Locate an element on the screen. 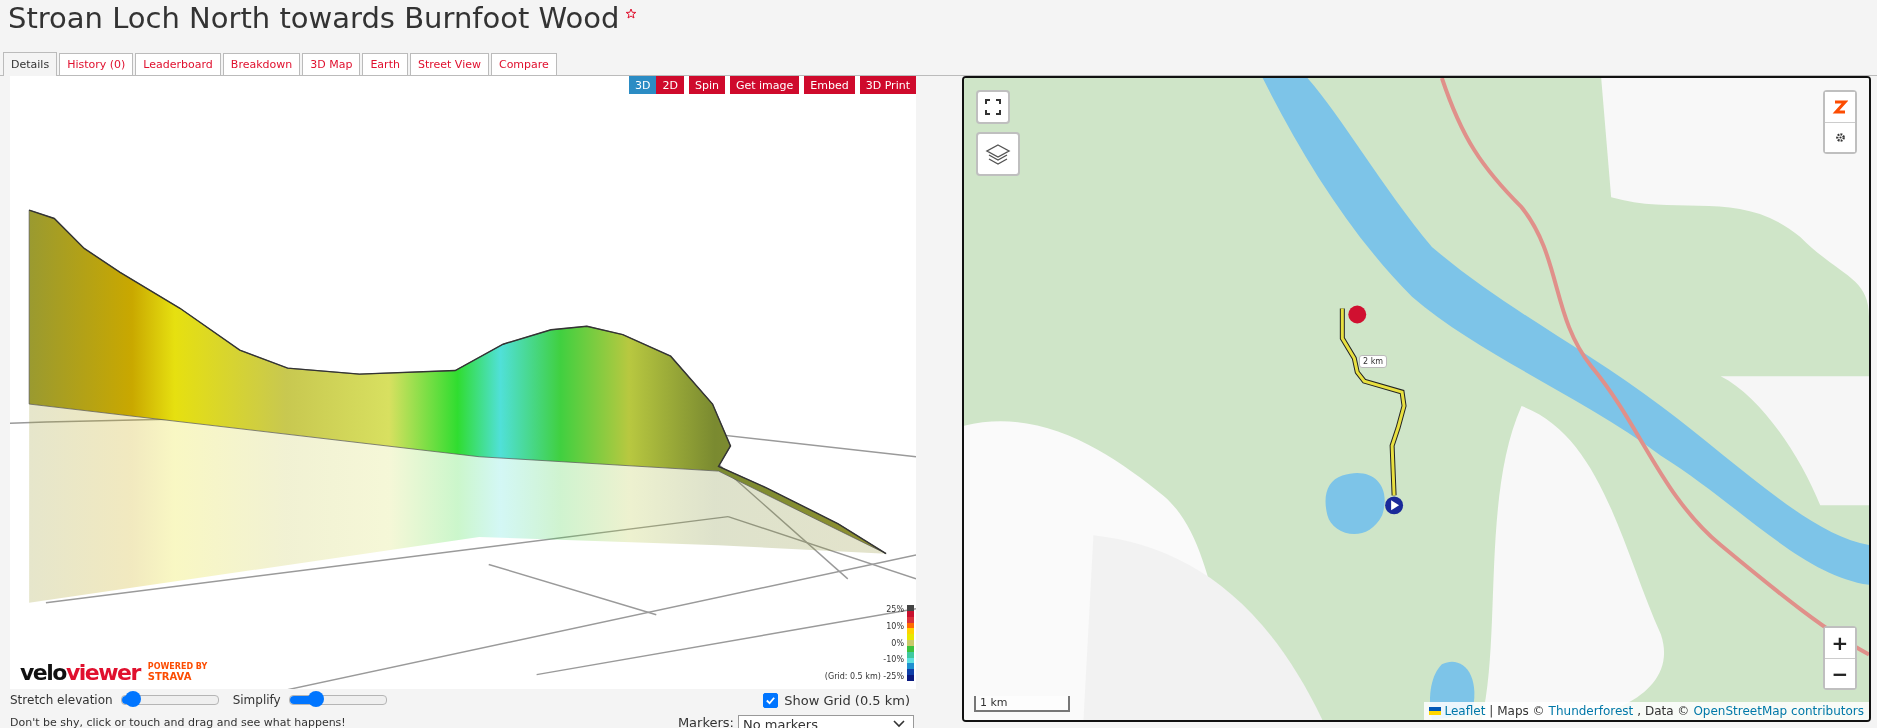 Image resolution: width=1877 pixels, height=728 pixels. action-button: Spin is located at coordinates (706, 85).